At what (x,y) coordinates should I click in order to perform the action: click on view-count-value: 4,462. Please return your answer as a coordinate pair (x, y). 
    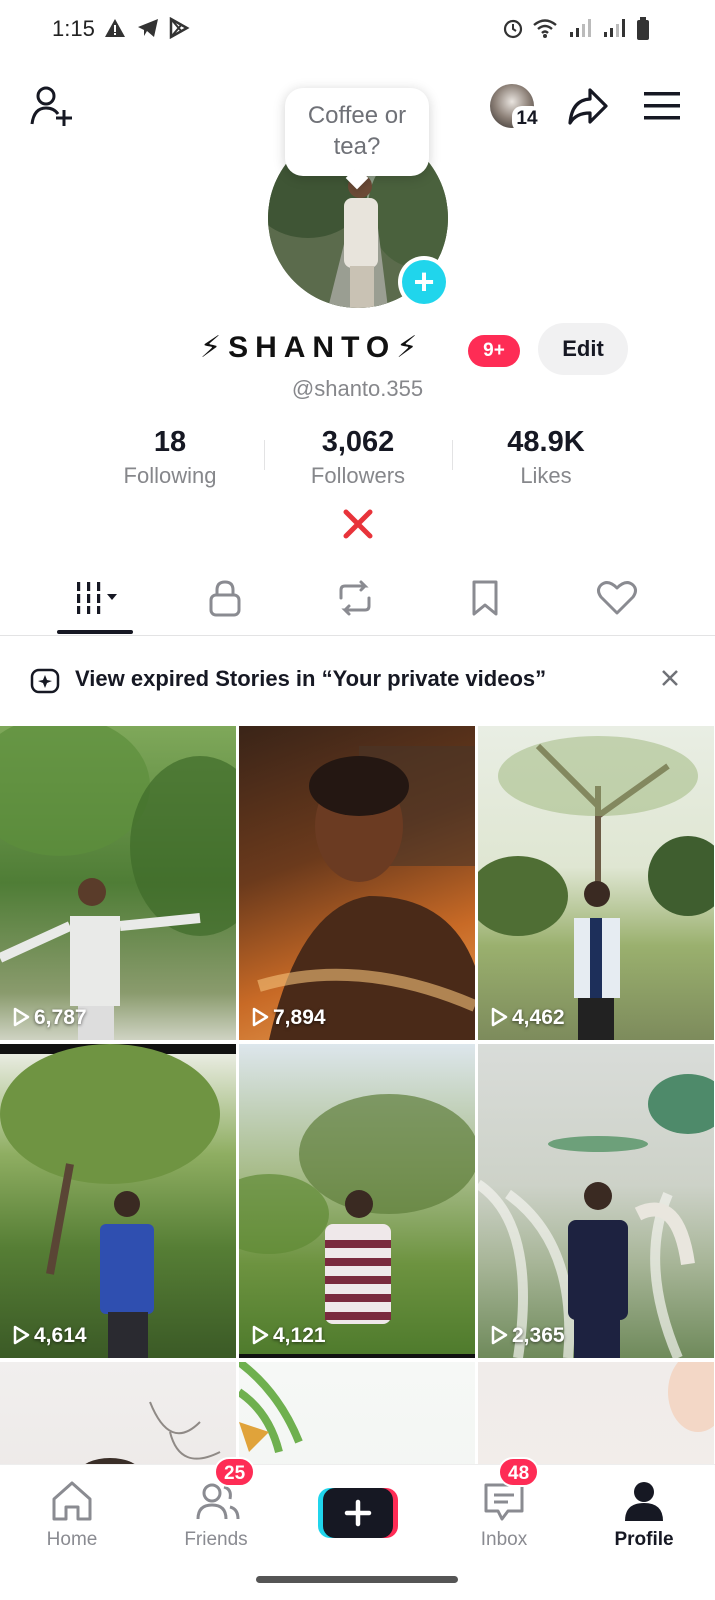
    Looking at the image, I should click on (538, 1017).